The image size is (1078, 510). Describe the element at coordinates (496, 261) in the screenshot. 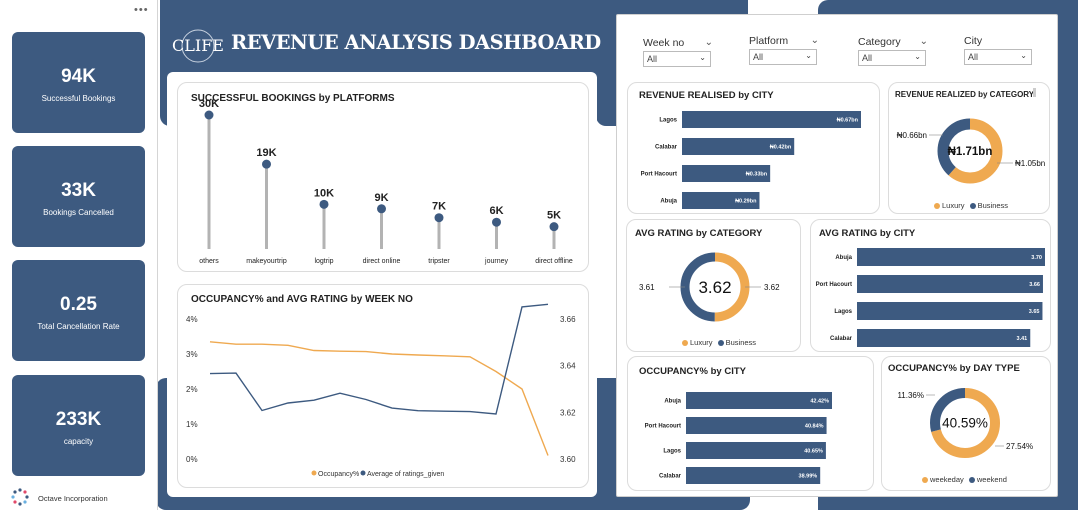

I see `category-label: journey` at that location.